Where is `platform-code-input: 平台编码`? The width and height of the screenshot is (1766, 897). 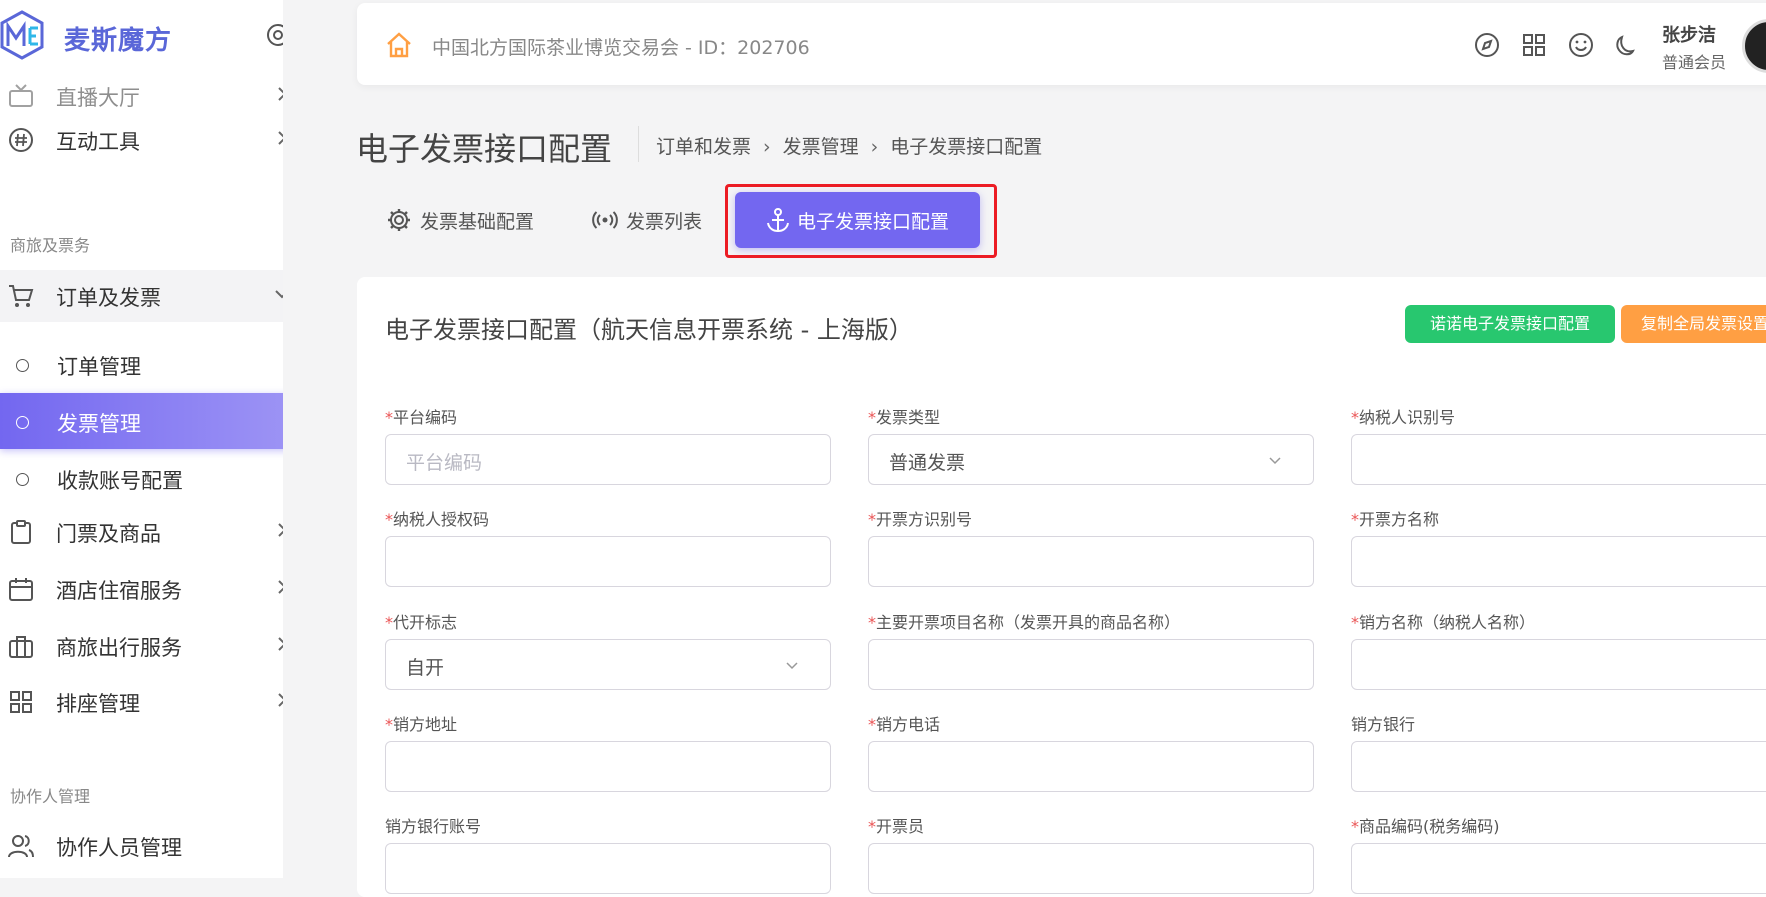
platform-code-input: 平台编码 is located at coordinates (608, 459).